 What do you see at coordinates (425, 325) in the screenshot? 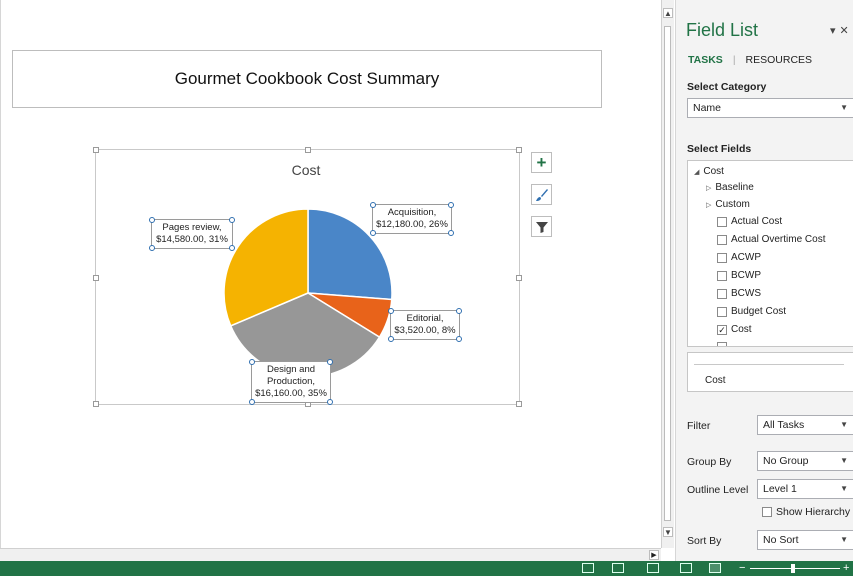
I see `data-label-editorial: Editorial, $3,520.00, 8%` at bounding box center [425, 325].